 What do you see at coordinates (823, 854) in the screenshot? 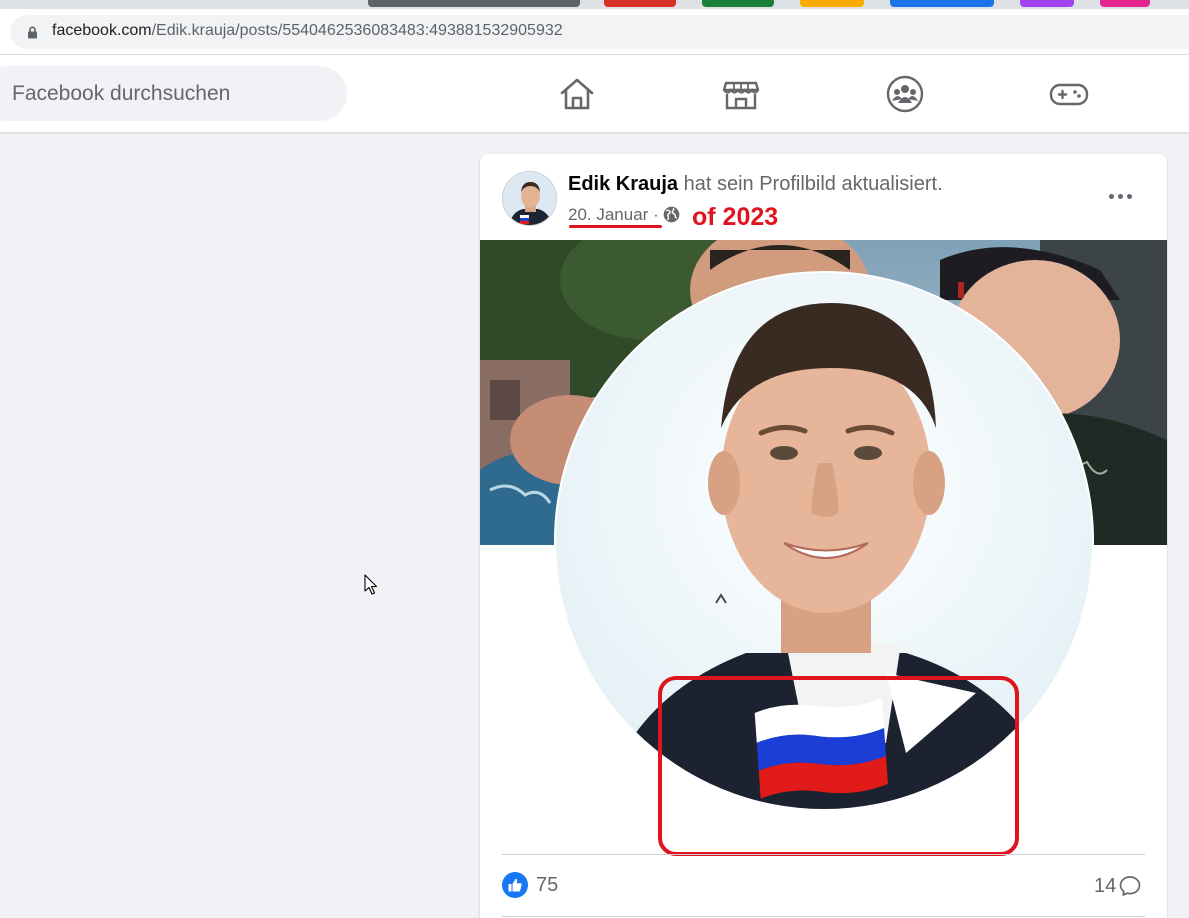
I see `reactions-divider` at bounding box center [823, 854].